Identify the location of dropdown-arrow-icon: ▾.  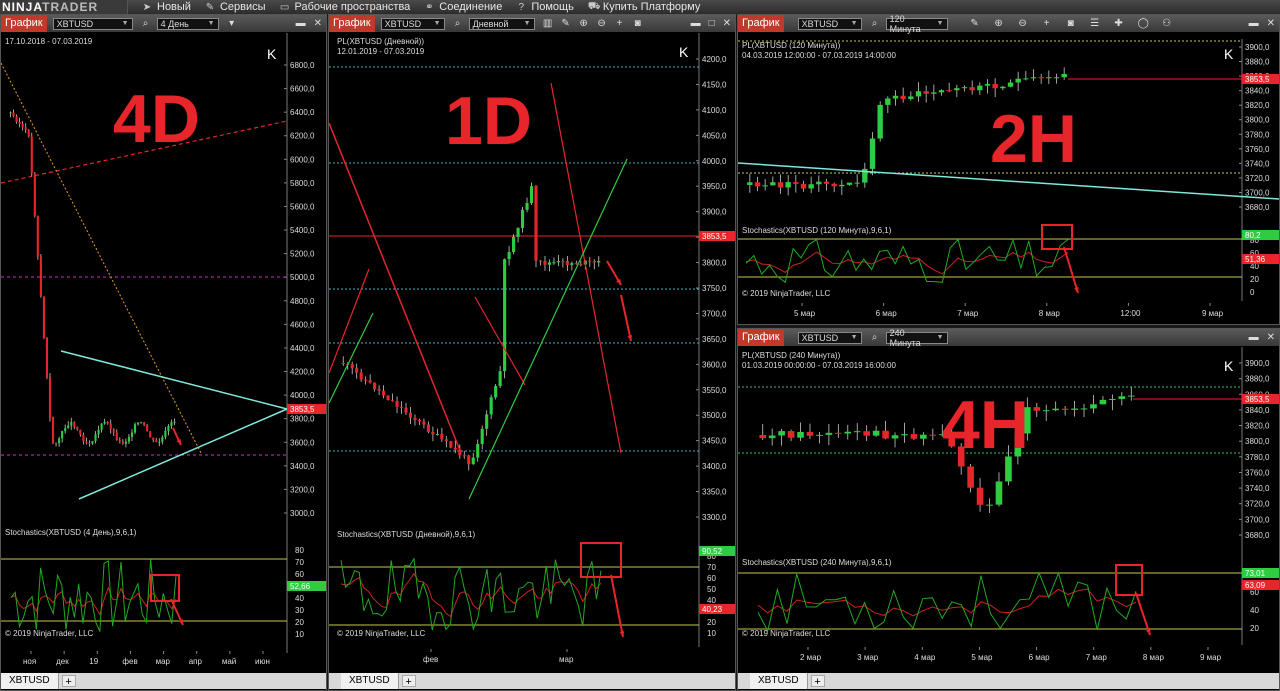
(232, 23).